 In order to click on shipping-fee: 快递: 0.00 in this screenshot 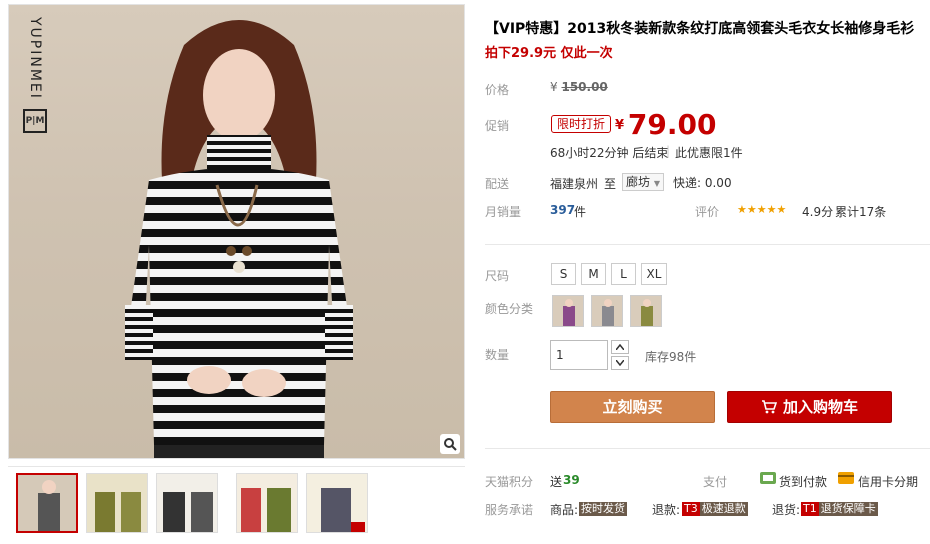, I will do `click(702, 183)`.